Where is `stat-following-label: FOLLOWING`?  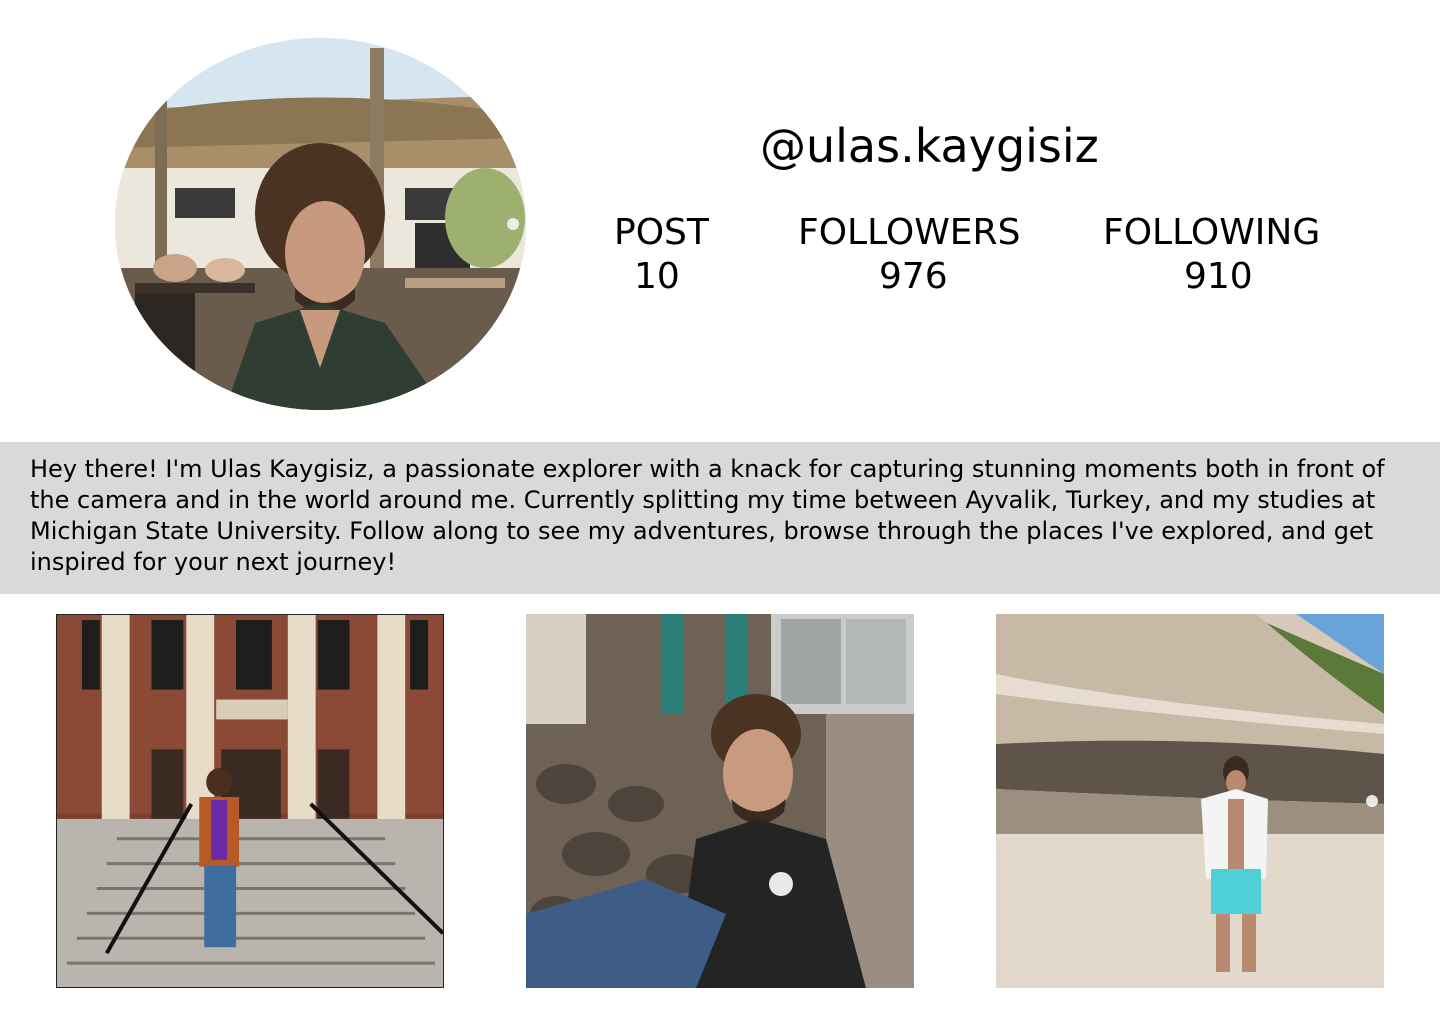 stat-following-label: FOLLOWING is located at coordinates (1212, 232).